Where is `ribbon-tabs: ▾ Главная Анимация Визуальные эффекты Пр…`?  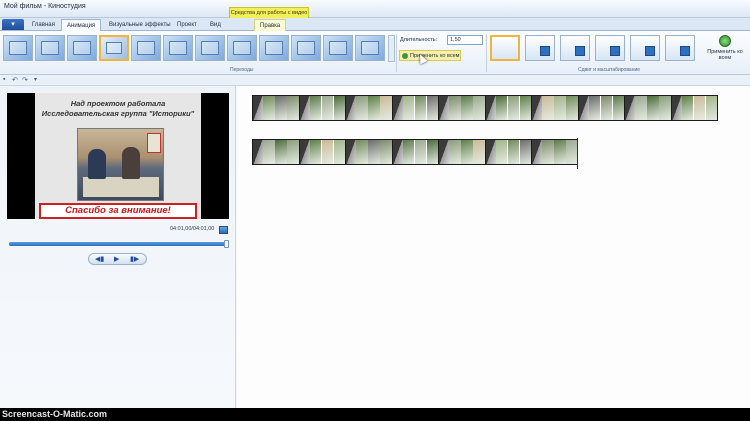 ribbon-tabs: ▾ Главная Анимация Визуальные эффекты Пр… is located at coordinates (375, 25).